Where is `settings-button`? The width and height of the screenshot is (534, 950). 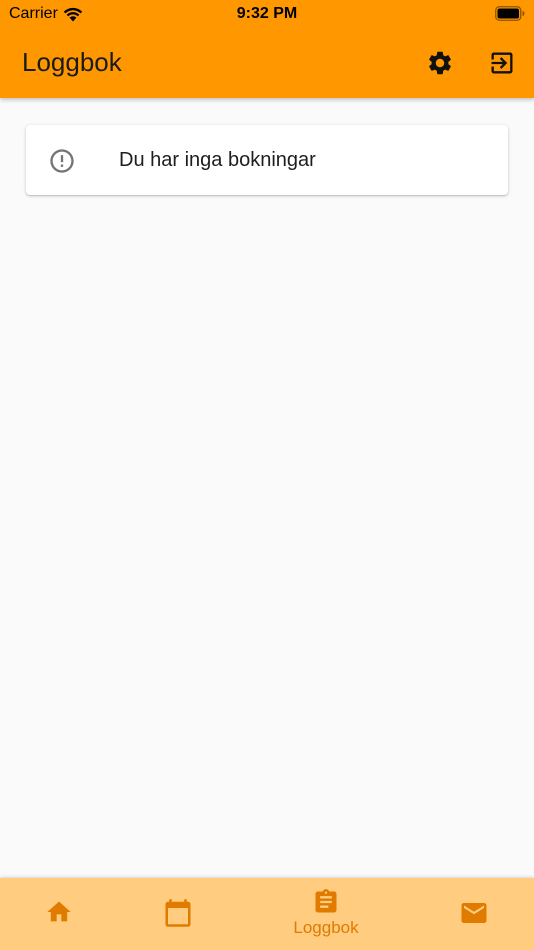 settings-button is located at coordinates (440, 63).